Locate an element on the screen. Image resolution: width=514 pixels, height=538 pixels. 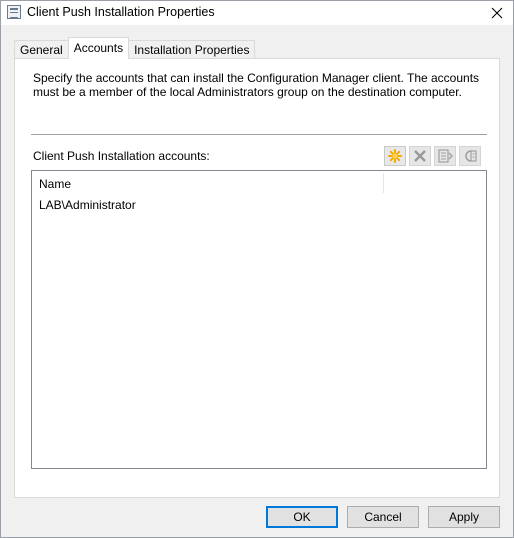
tab-accounts: Accounts is located at coordinates (98, 48).